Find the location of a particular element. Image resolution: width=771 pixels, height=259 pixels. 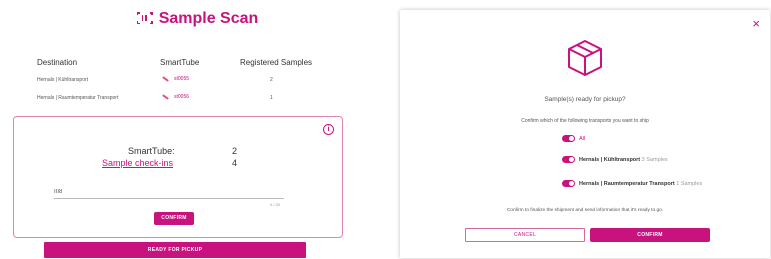

column-header-smarttube: SmartTube is located at coordinates (180, 62).